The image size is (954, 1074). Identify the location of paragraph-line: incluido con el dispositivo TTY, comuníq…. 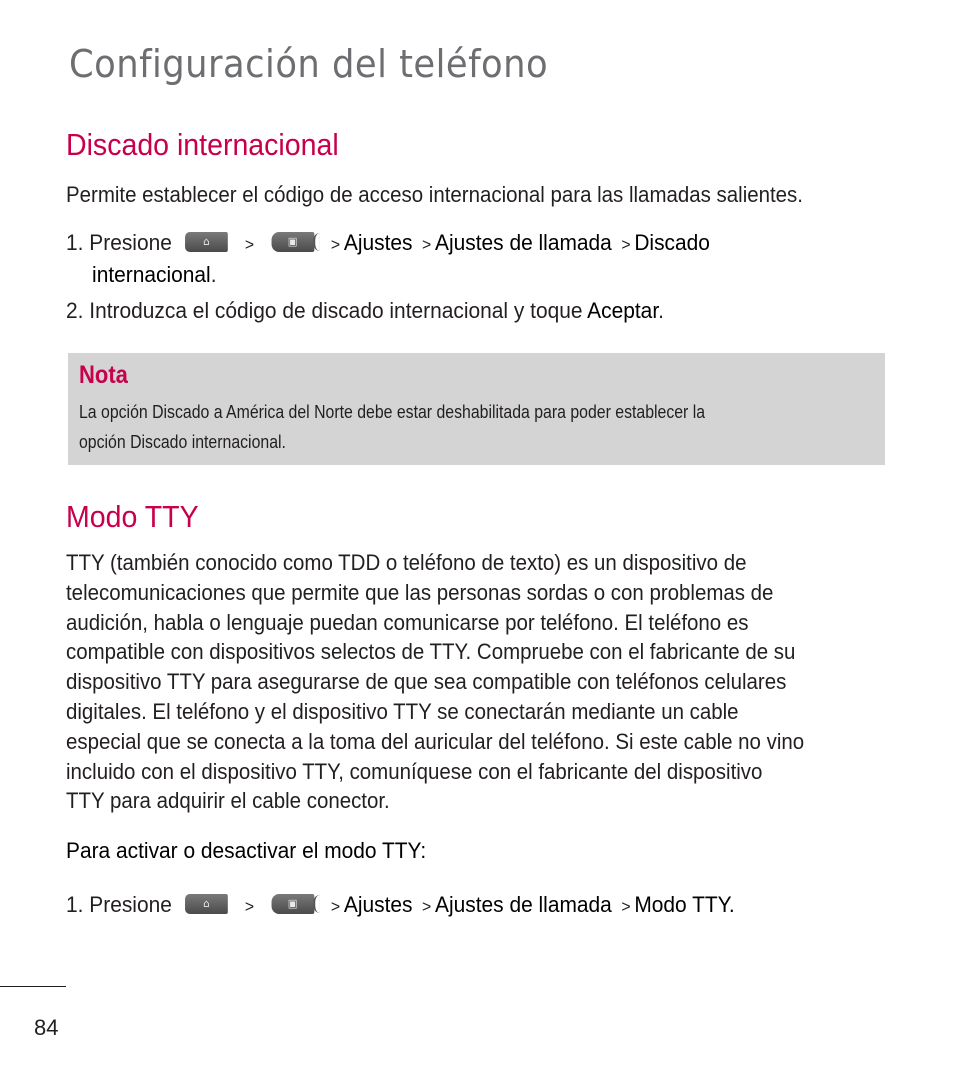
(414, 771).